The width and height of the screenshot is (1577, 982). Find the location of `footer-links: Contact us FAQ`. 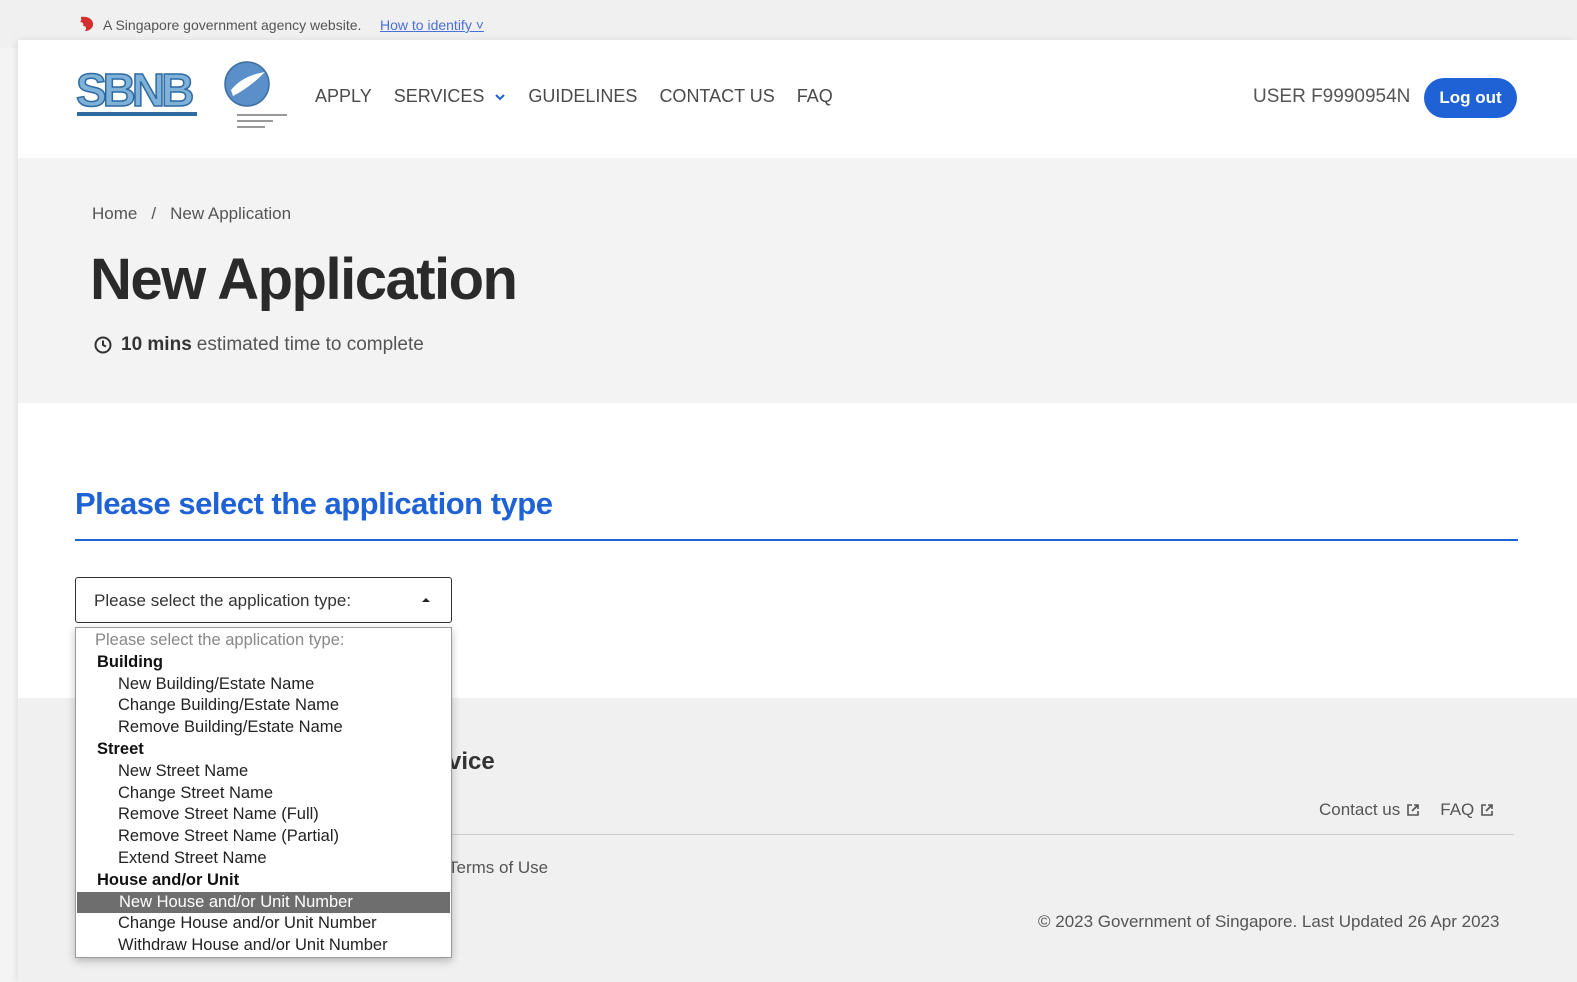

footer-links: Contact us FAQ is located at coordinates (1406, 810).